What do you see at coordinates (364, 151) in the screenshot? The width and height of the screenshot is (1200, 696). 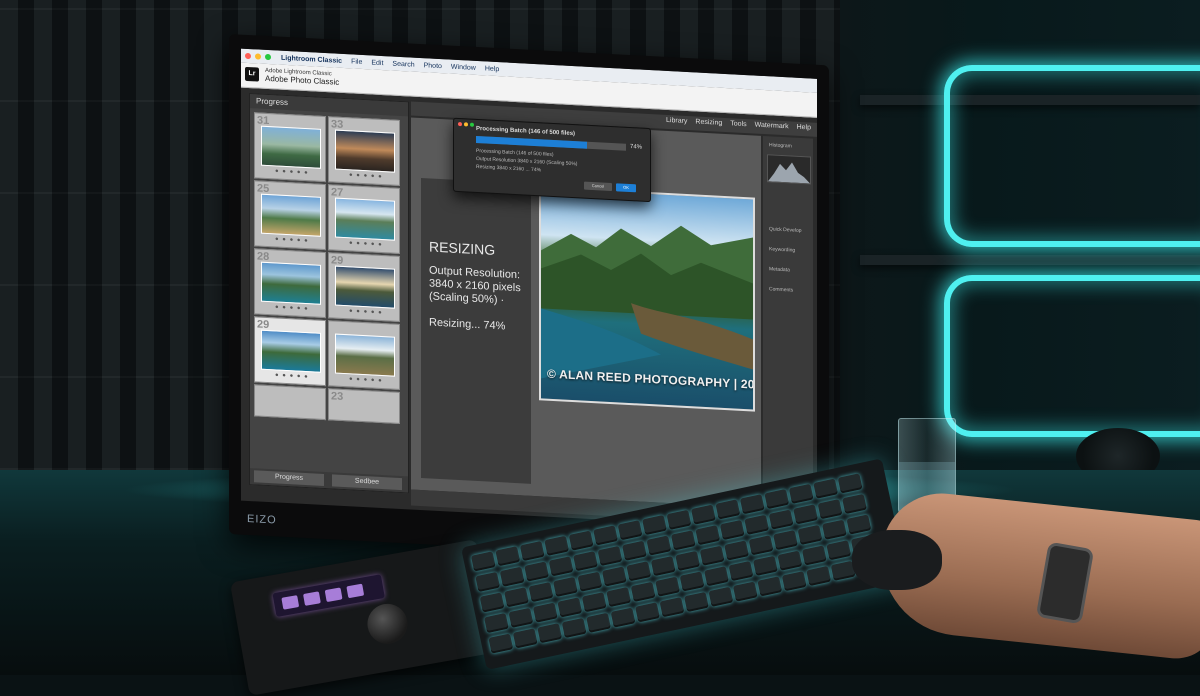 I see `thumbnail-cell: 33 ● ● ● ● ●` at bounding box center [364, 151].